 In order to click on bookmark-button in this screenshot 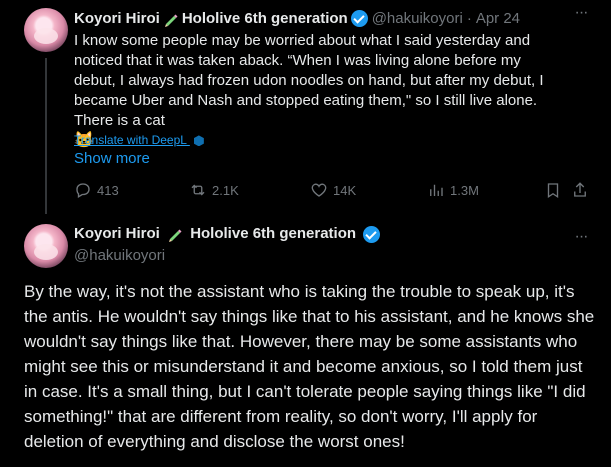, I will do `click(555, 190)`.